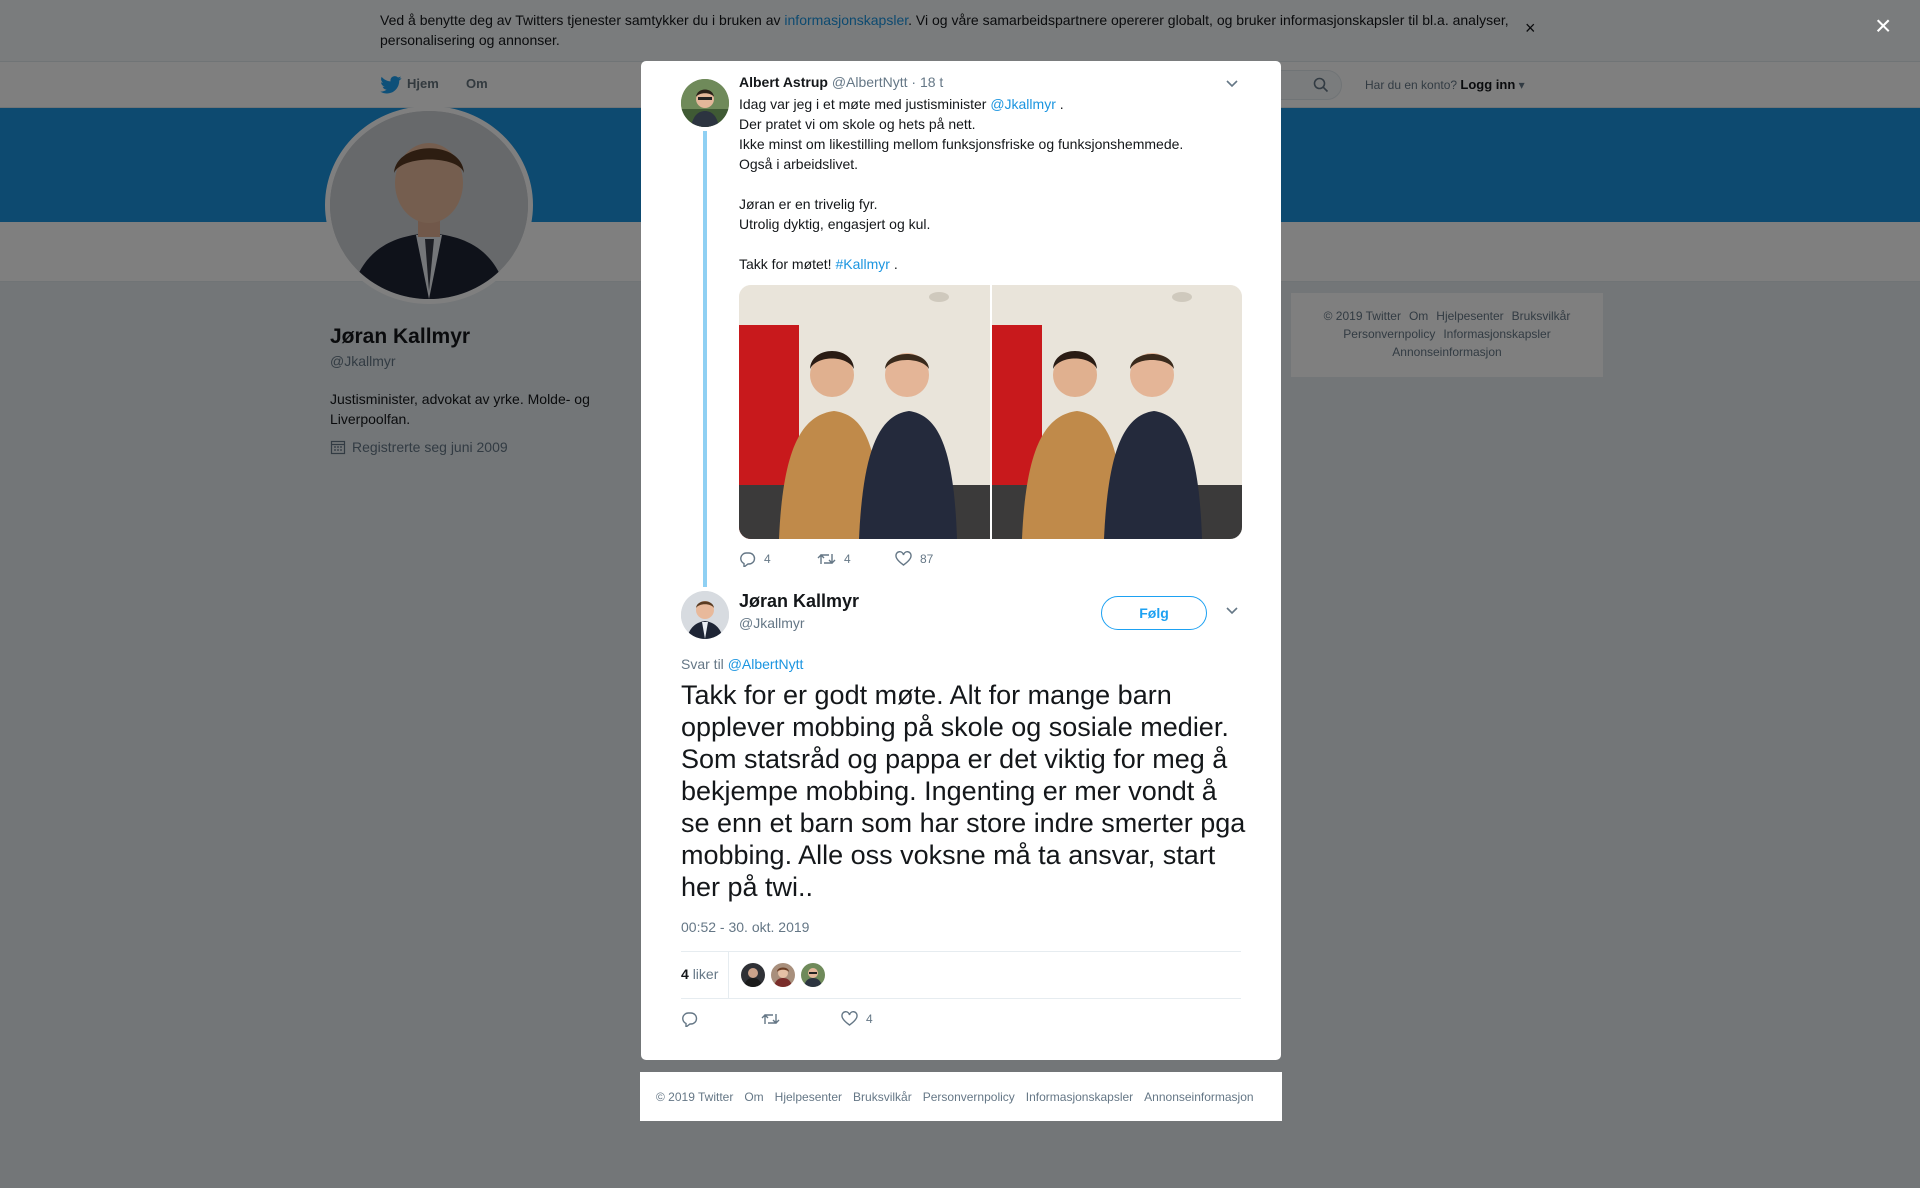 Image resolution: width=1920 pixels, height=1188 pixels. What do you see at coordinates (881, 1019) in the screenshot?
I see `like-action: 4` at bounding box center [881, 1019].